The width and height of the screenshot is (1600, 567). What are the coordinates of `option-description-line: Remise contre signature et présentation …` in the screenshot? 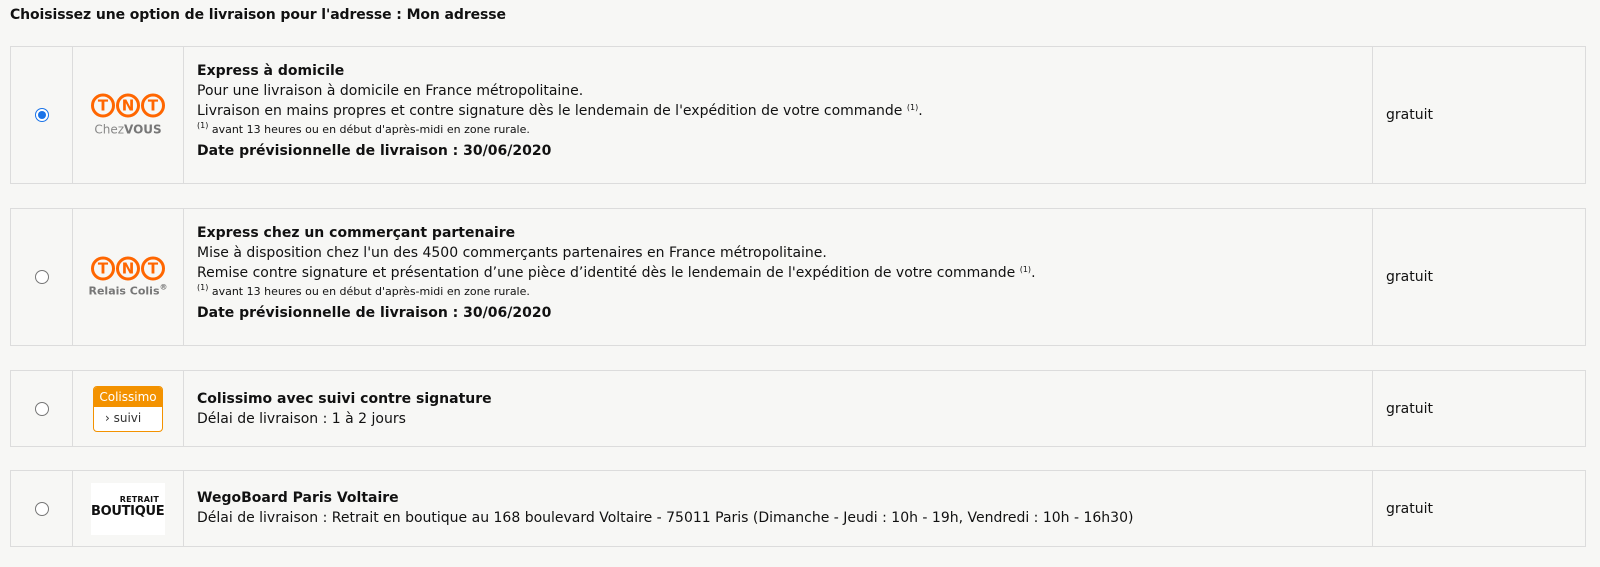 It's located at (606, 273).